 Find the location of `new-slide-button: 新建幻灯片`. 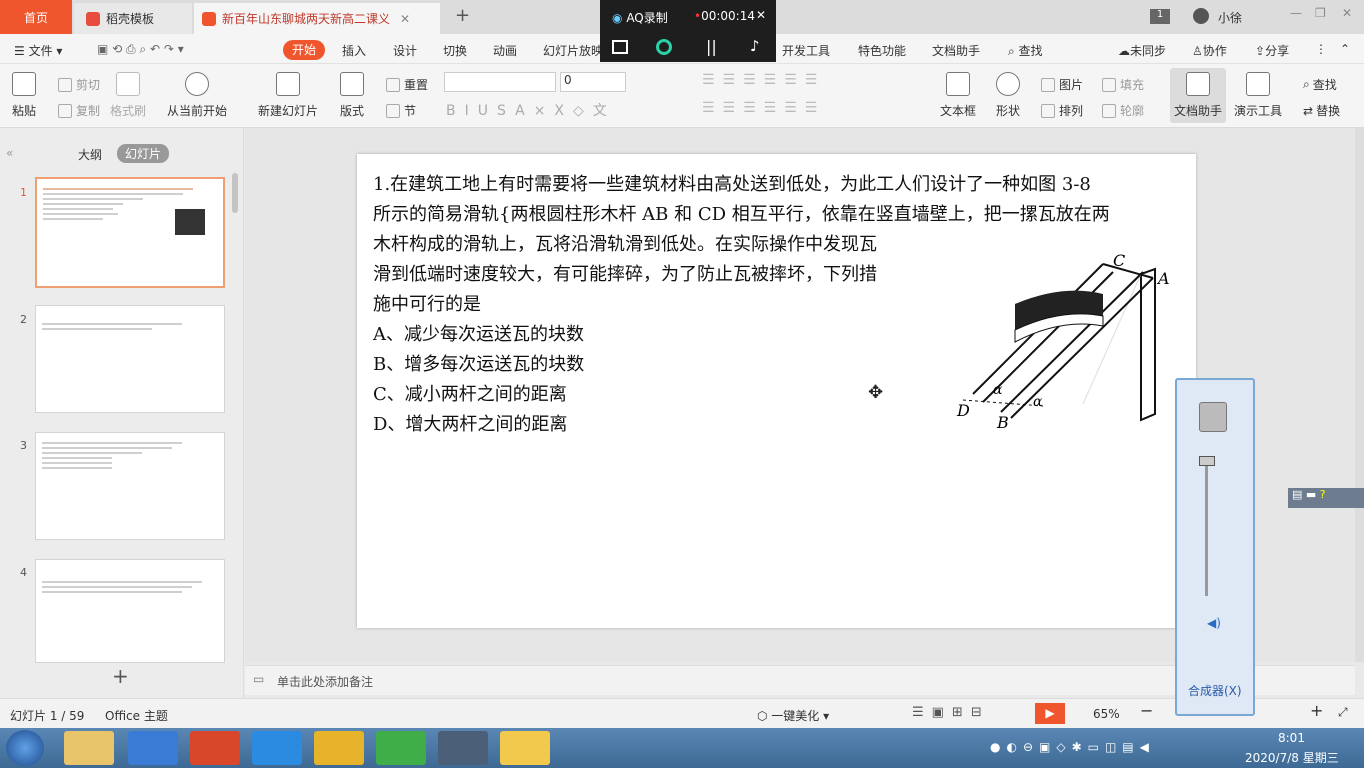

new-slide-button: 新建幻灯片 is located at coordinates (288, 95).